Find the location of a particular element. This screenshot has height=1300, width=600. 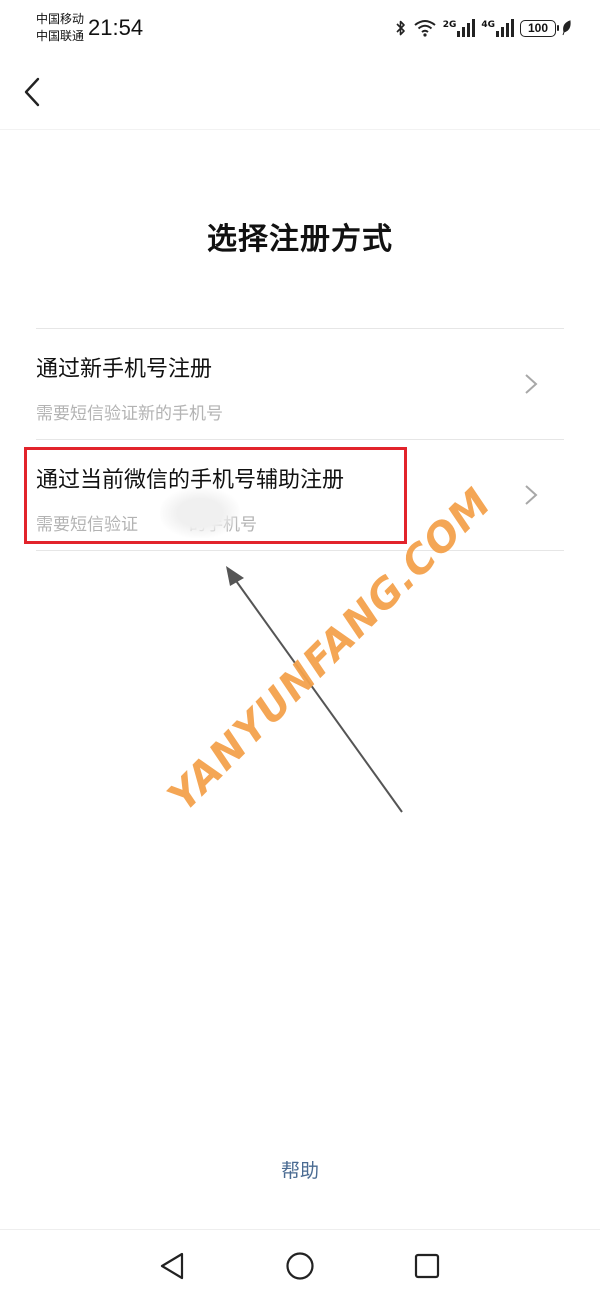

page-title: 选择注册方式 is located at coordinates (300, 239).